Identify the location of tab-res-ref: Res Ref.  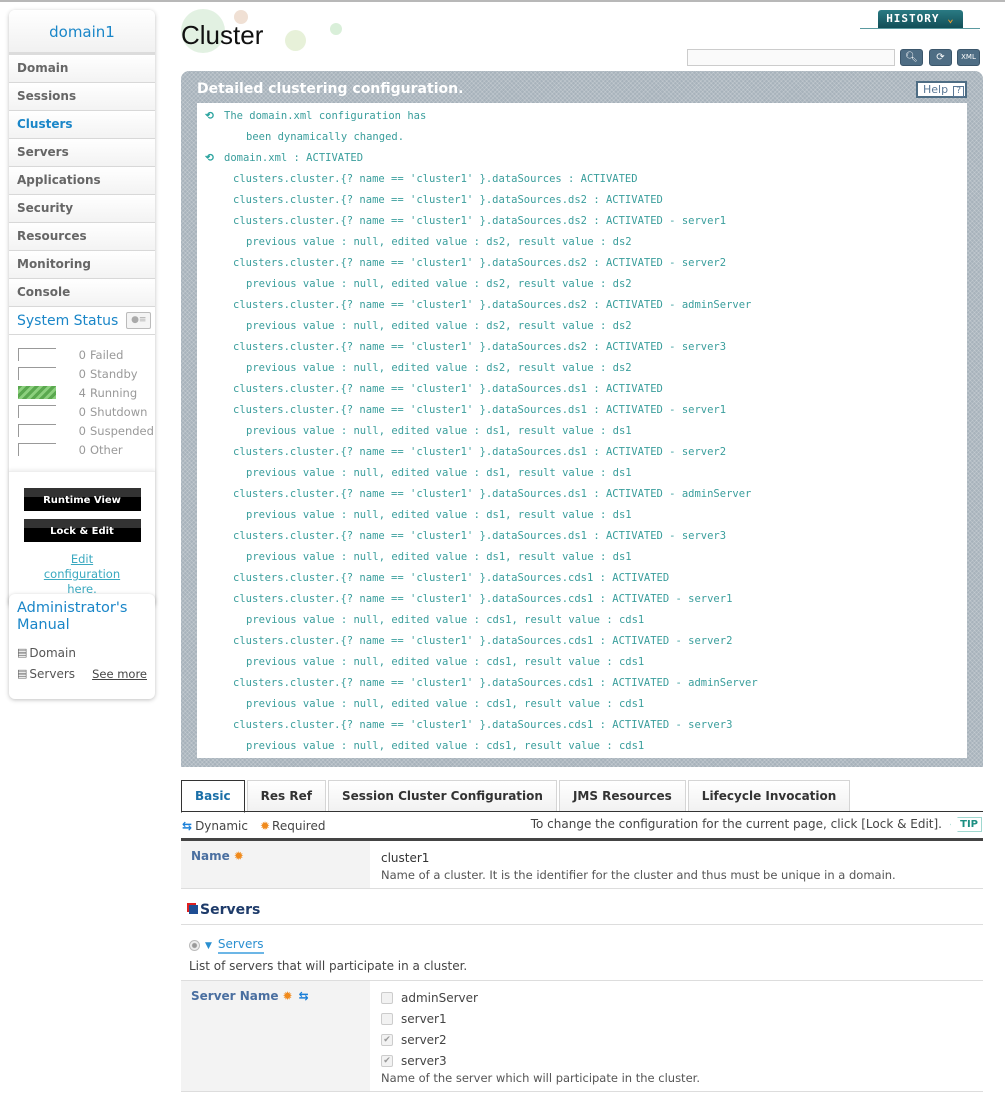
(286, 796).